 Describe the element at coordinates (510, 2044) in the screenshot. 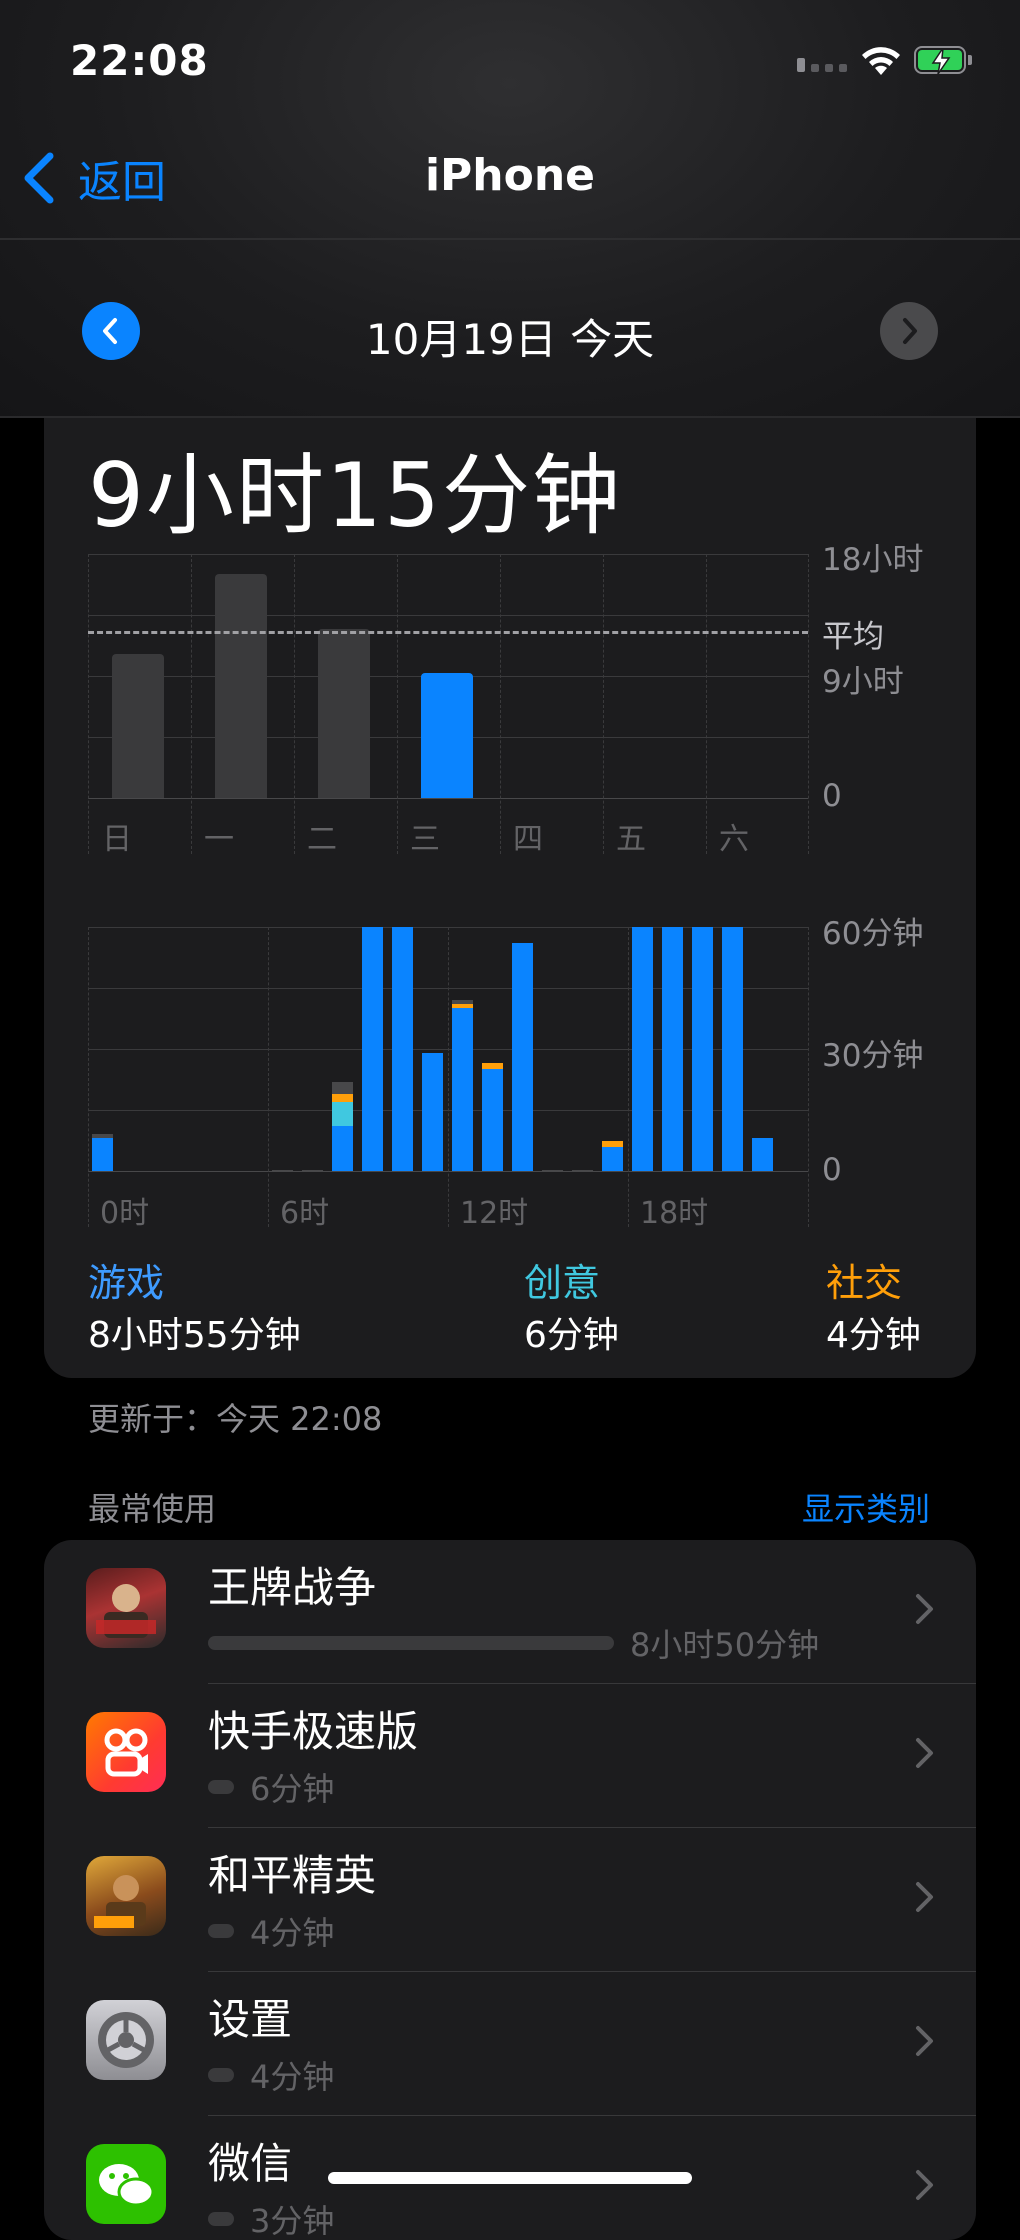

I see `list-item: 设置 4分钟` at that location.